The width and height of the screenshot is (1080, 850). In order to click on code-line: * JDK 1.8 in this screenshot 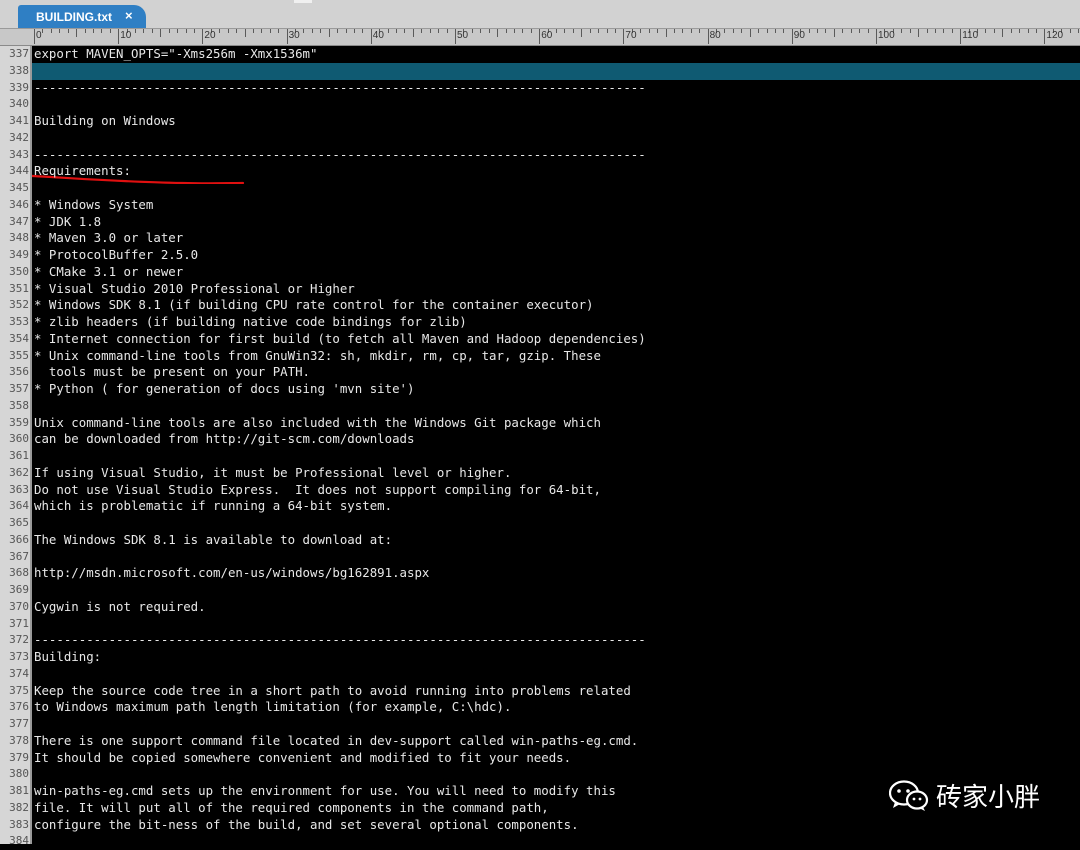, I will do `click(68, 221)`.